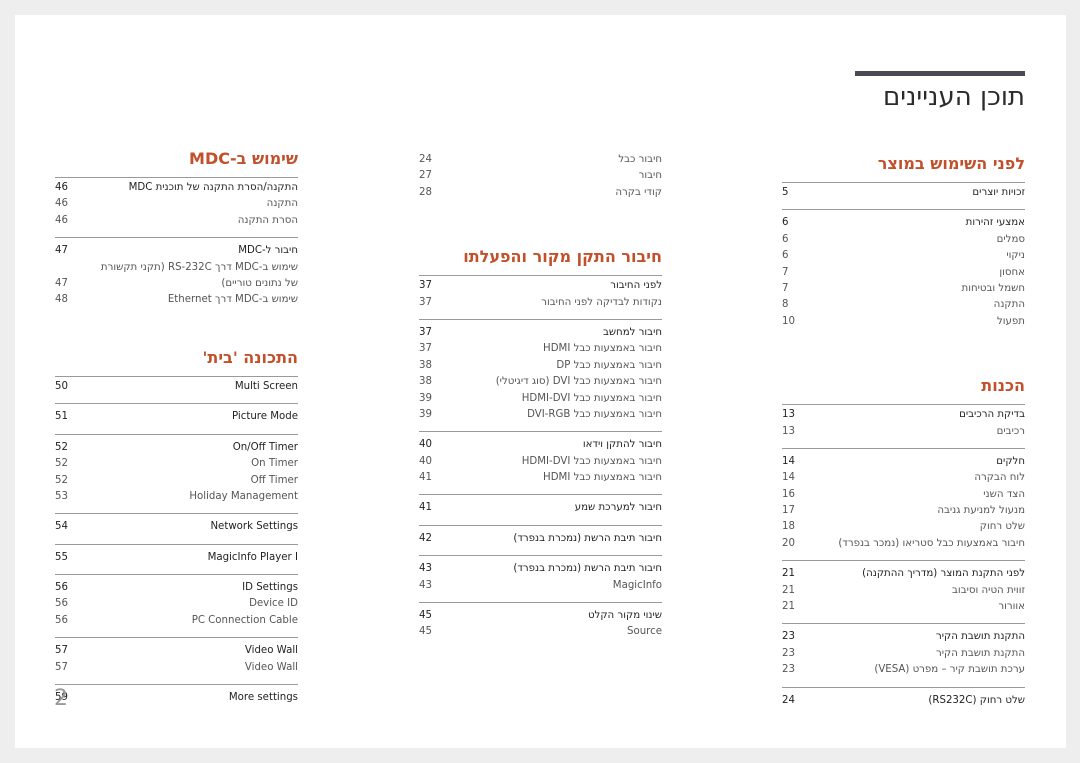 The image size is (1080, 763). What do you see at coordinates (903, 193) in the screenshot?
I see `toc-entry-heading: זכויות יוצרים 5` at bounding box center [903, 193].